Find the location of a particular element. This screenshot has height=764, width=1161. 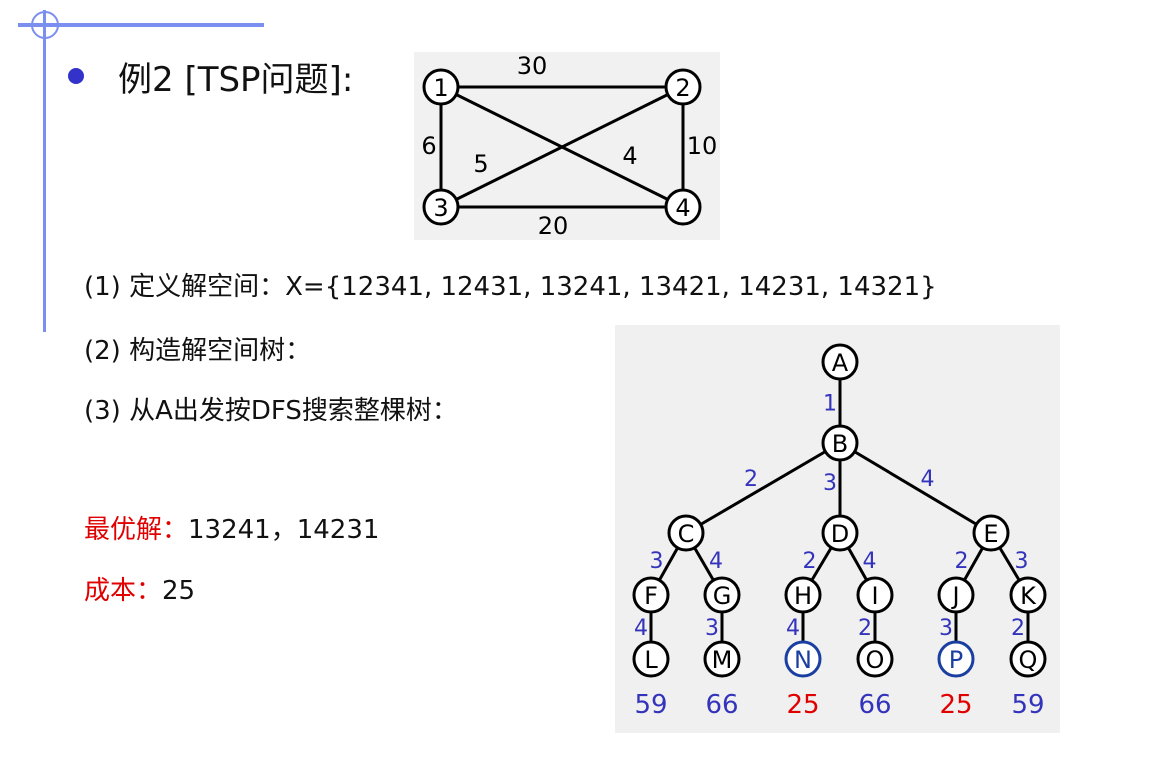

graph-node-label: 3 is located at coordinates (440, 208).